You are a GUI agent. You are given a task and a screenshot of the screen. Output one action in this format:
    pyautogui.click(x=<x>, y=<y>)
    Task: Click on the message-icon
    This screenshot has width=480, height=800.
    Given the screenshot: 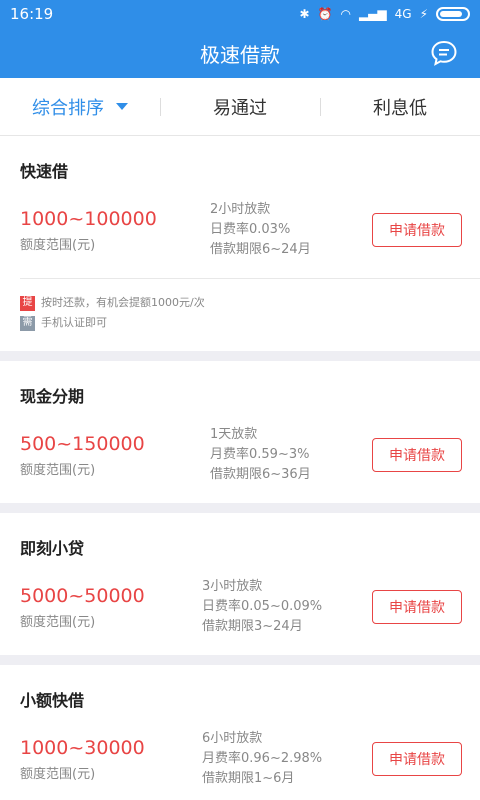 What is the action you would take?
    pyautogui.click(x=444, y=53)
    